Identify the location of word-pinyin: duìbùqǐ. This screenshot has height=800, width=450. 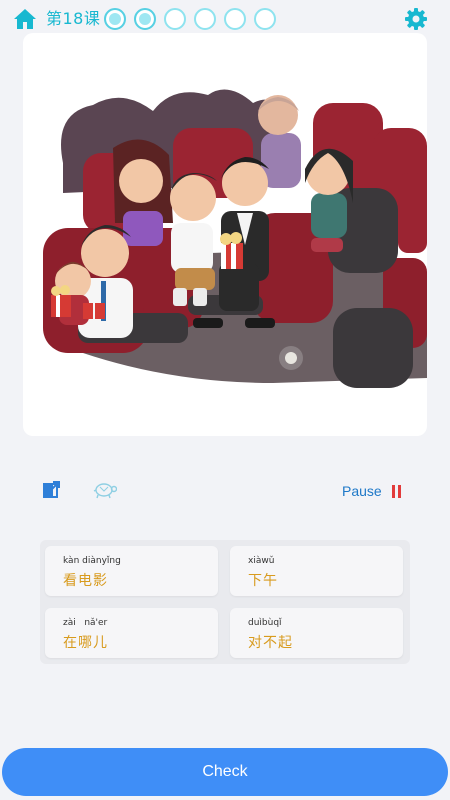
(265, 623).